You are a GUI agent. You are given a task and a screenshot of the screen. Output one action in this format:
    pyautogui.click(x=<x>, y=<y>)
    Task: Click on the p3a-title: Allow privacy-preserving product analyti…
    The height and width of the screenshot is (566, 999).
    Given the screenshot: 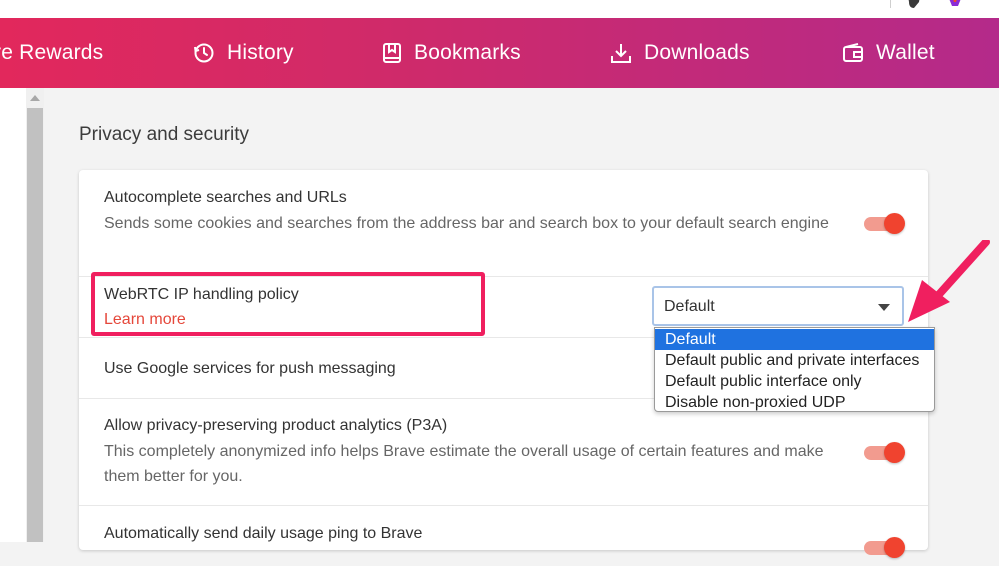 What is the action you would take?
    pyautogui.click(x=276, y=425)
    